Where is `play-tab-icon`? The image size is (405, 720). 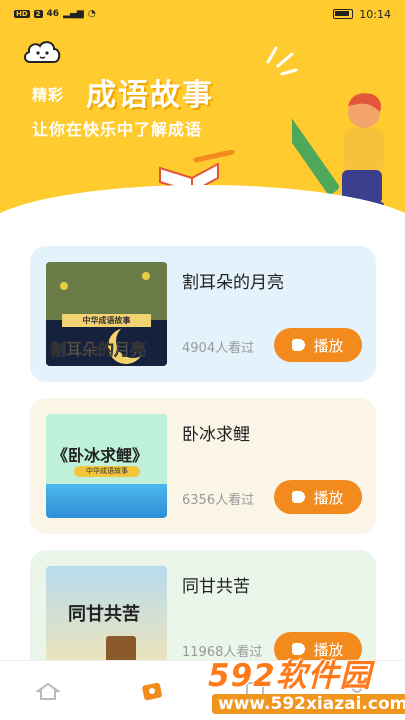
play-tab-icon is located at coordinates (152, 691).